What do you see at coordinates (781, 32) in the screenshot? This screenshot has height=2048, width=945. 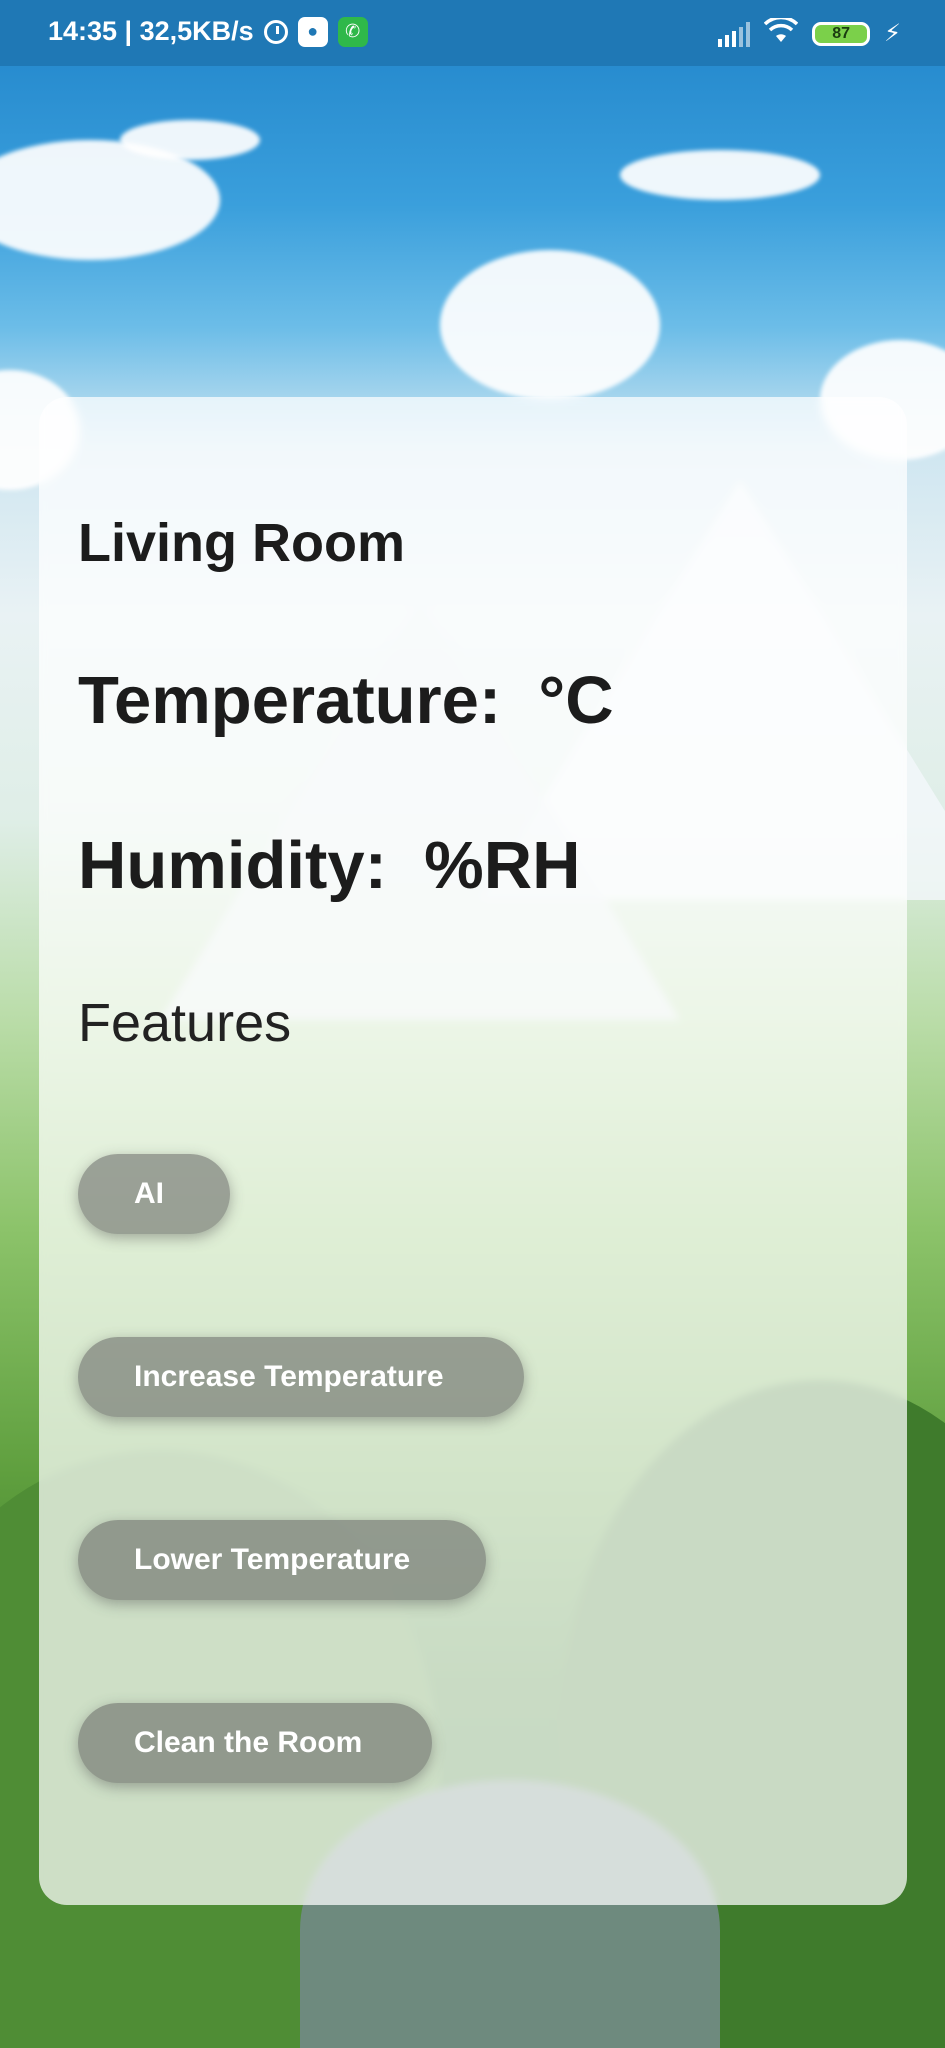 I see `wifi-icon` at bounding box center [781, 32].